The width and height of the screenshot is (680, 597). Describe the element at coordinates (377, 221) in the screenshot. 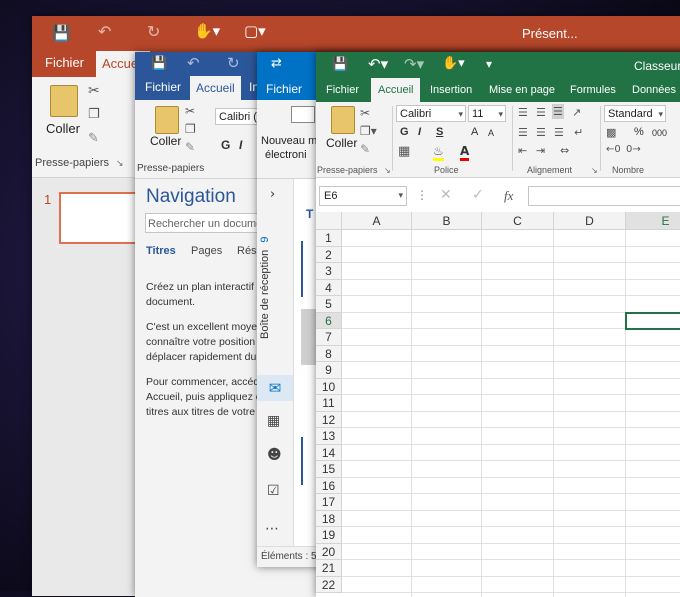

I see `column-header-a: A` at that location.